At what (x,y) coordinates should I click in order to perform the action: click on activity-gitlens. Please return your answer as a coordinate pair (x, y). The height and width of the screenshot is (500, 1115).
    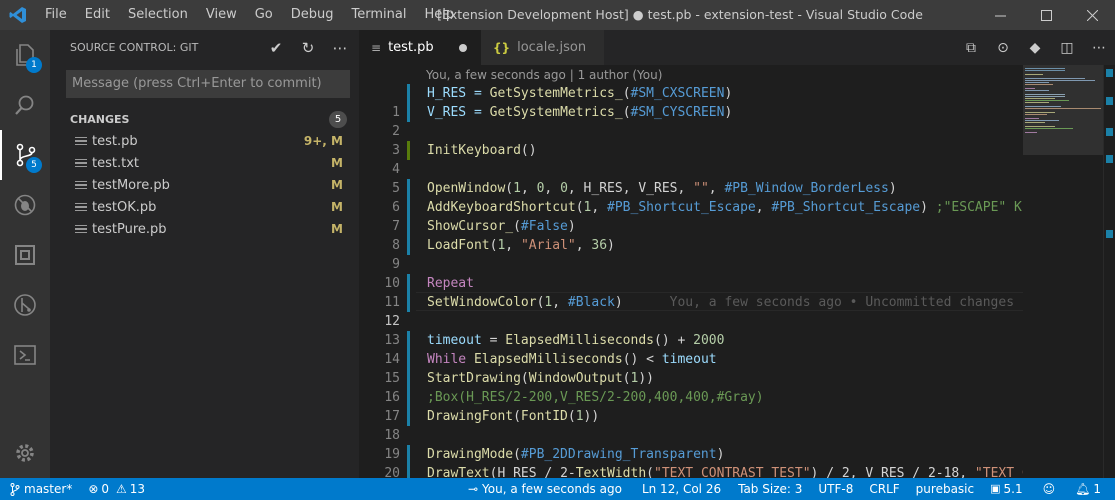
    Looking at the image, I should click on (25, 305).